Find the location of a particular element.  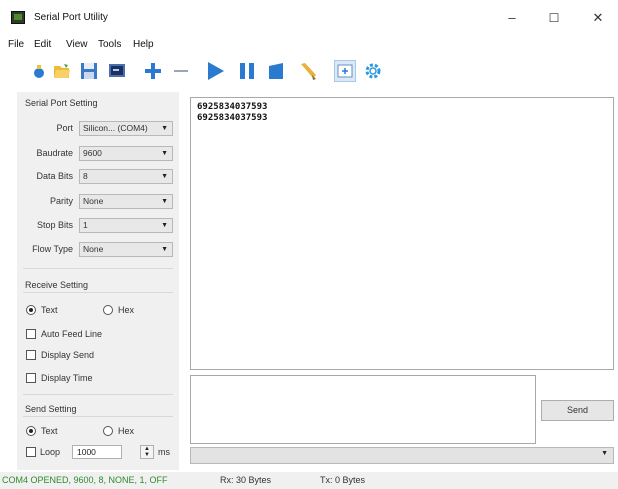

receive-hex-label: Hex is located at coordinates (126, 310).